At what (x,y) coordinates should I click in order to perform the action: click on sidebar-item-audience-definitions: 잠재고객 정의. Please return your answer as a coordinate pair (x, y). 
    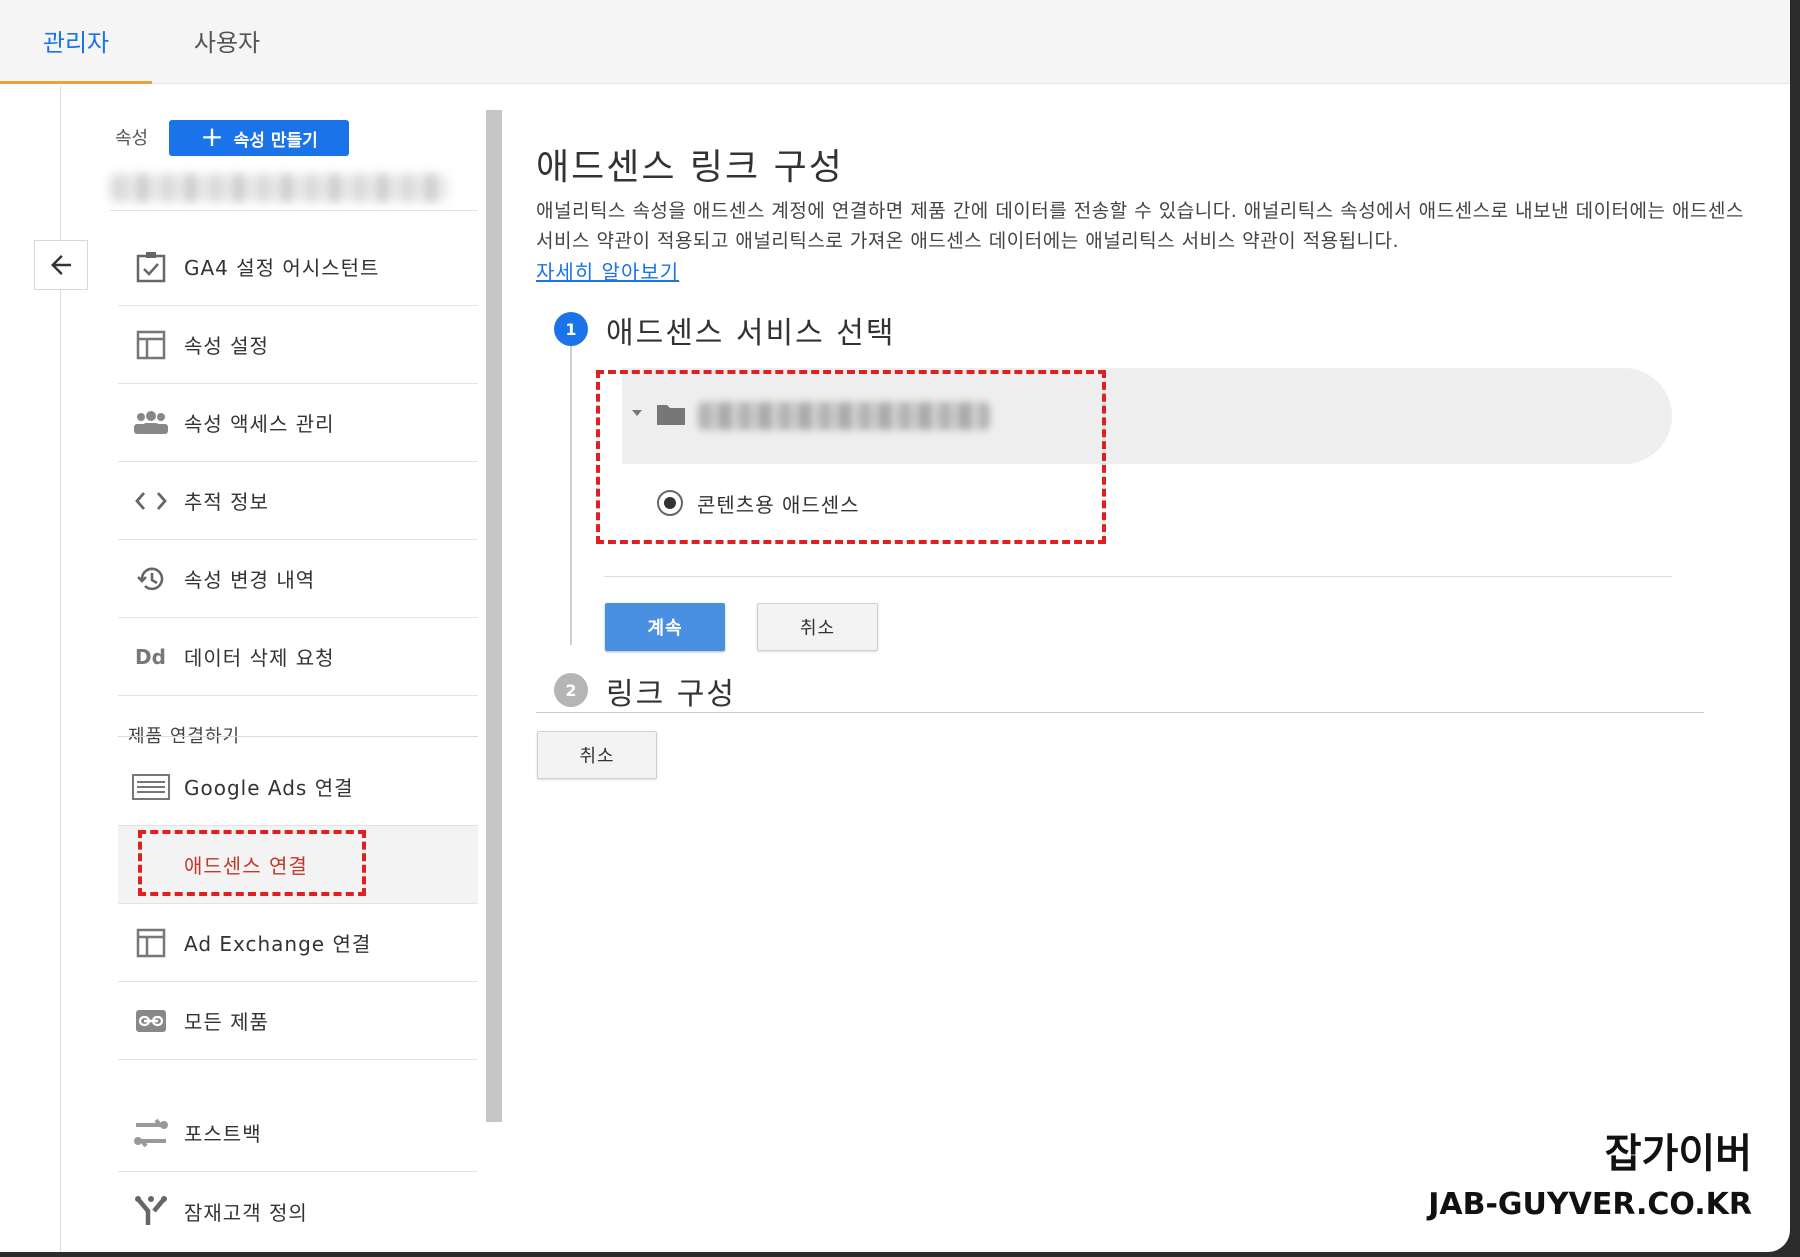
    Looking at the image, I should click on (298, 1211).